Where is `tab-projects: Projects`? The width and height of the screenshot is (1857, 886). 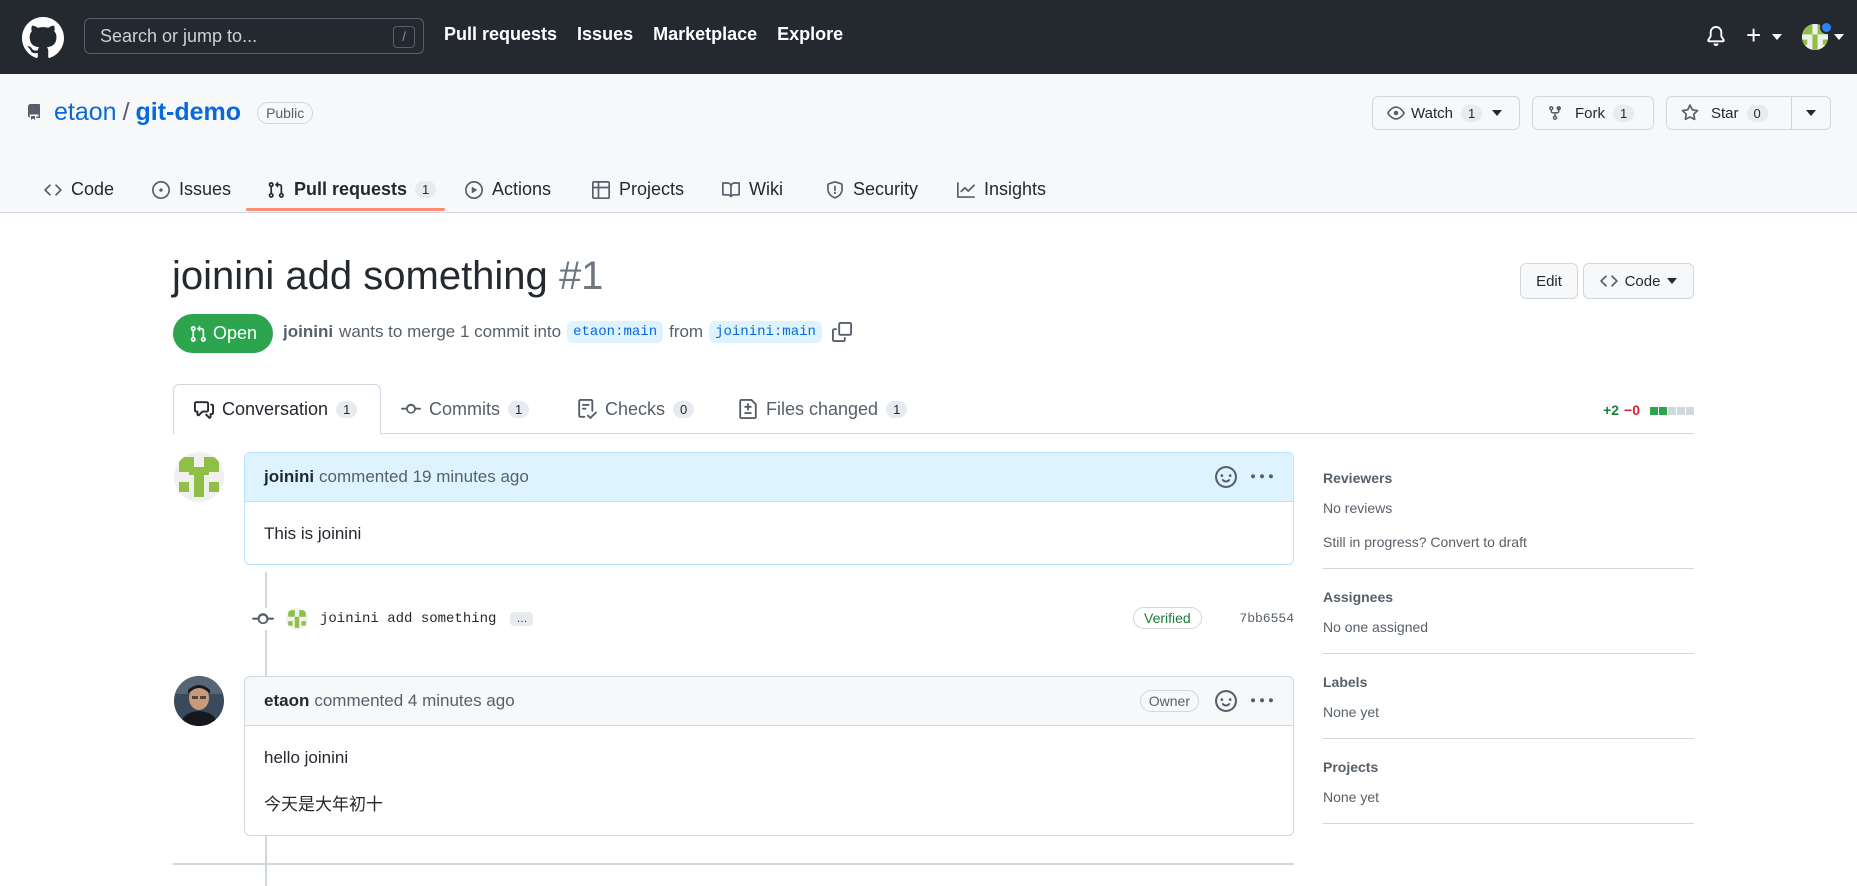 tab-projects: Projects is located at coordinates (638, 189).